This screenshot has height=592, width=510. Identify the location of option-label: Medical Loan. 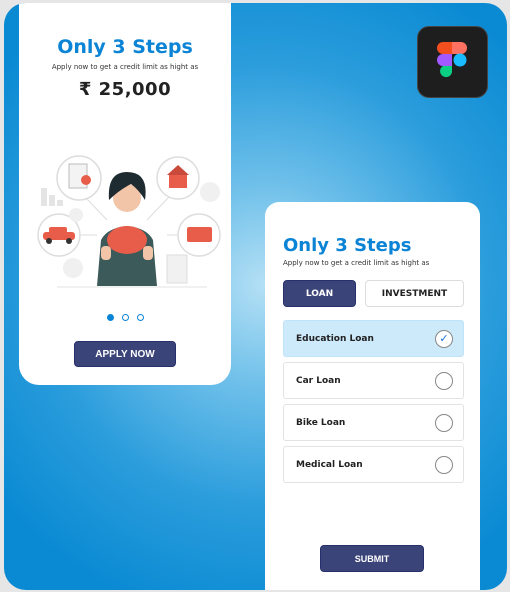
(329, 464).